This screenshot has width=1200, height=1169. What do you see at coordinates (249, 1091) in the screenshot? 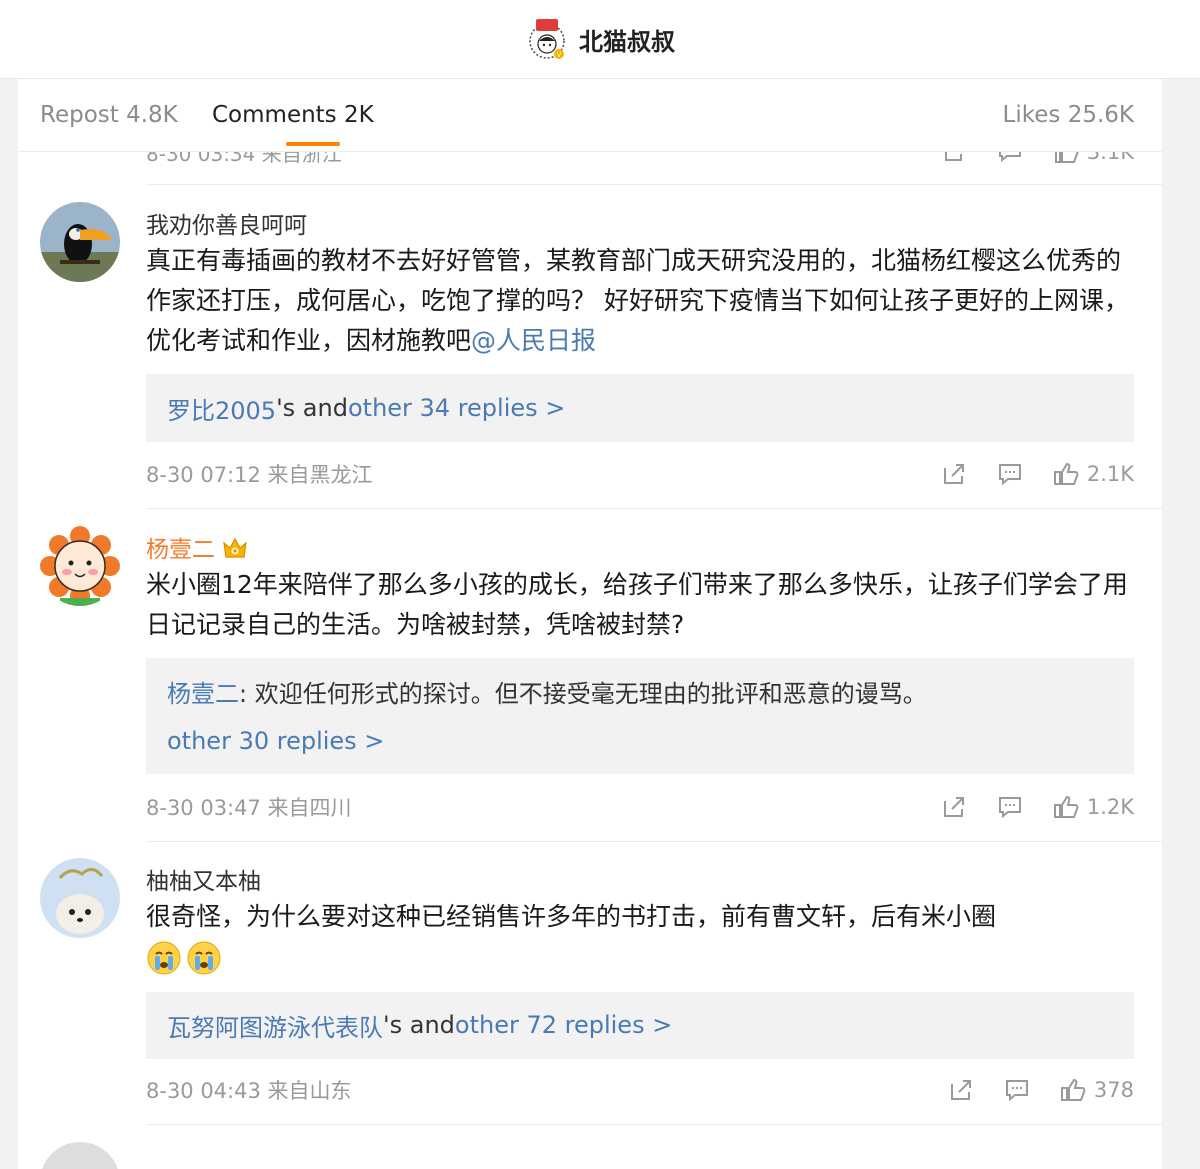
I see `comment-date: 8-30 04:43 来自山东` at bounding box center [249, 1091].